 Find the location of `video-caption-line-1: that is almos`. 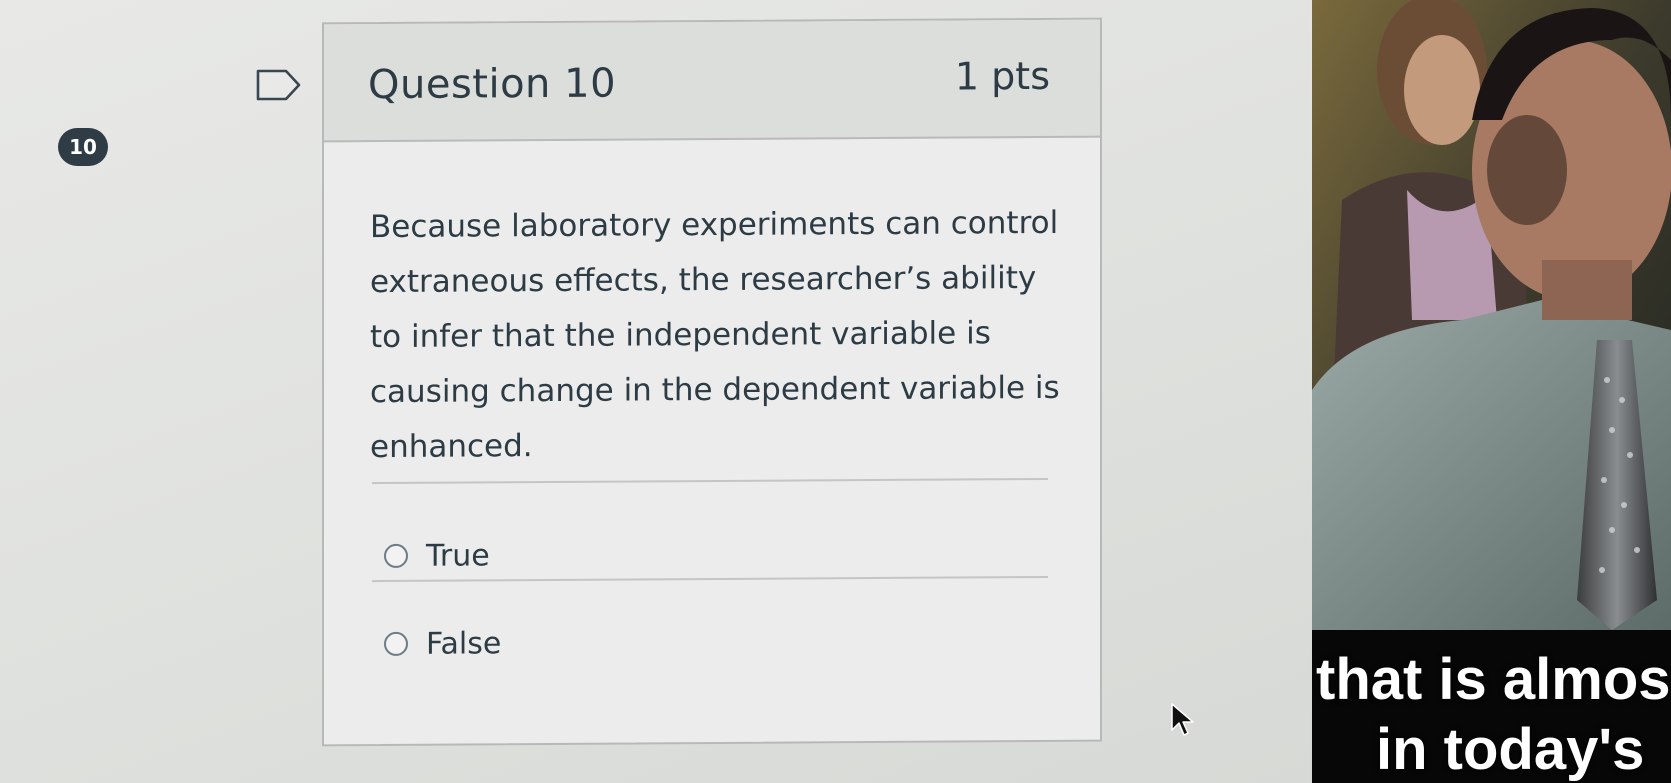

video-caption-line-1: that is almos is located at coordinates (1493, 679).